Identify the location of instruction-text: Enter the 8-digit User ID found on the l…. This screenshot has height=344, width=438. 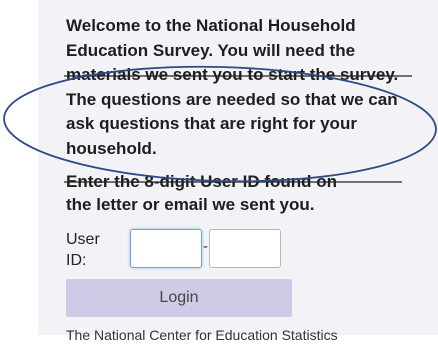
(202, 193).